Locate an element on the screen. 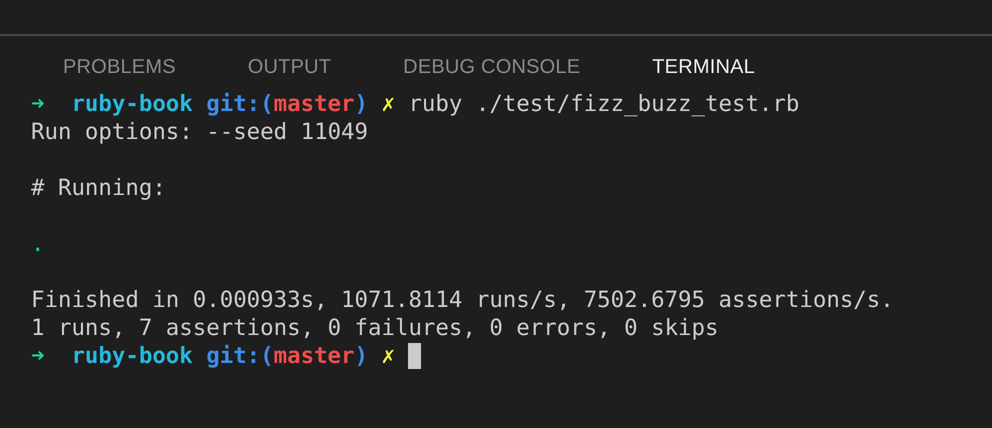 Image resolution: width=992 pixels, height=428 pixels. terminal-cursor is located at coordinates (415, 356).